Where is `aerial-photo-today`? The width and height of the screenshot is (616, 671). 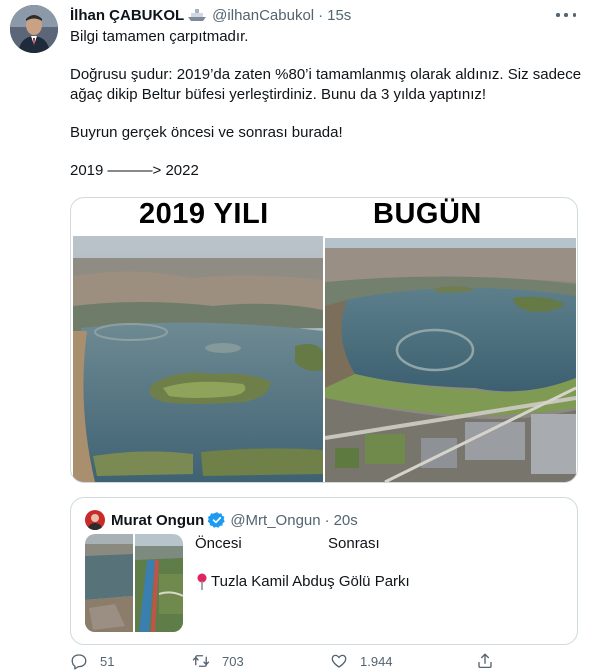 aerial-photo-today is located at coordinates (450, 360).